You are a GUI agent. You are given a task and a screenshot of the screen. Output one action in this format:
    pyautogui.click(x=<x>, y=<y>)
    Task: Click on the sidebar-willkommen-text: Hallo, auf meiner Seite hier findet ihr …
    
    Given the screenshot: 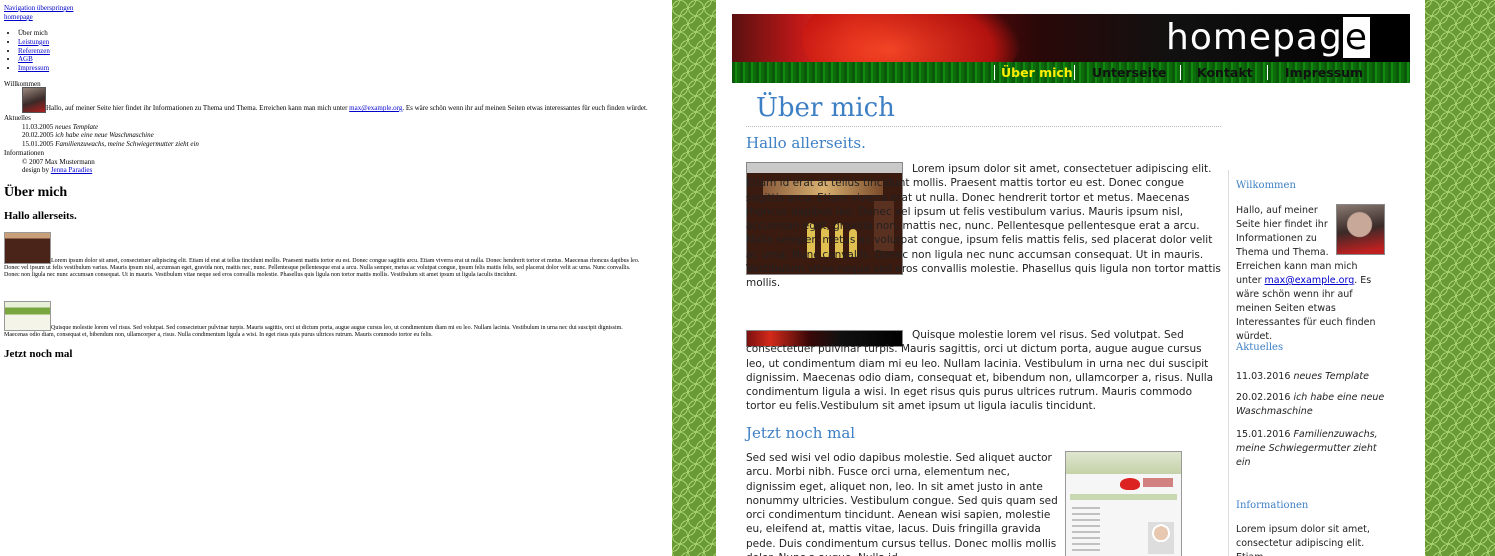 What is the action you would take?
    pyautogui.click(x=1306, y=273)
    